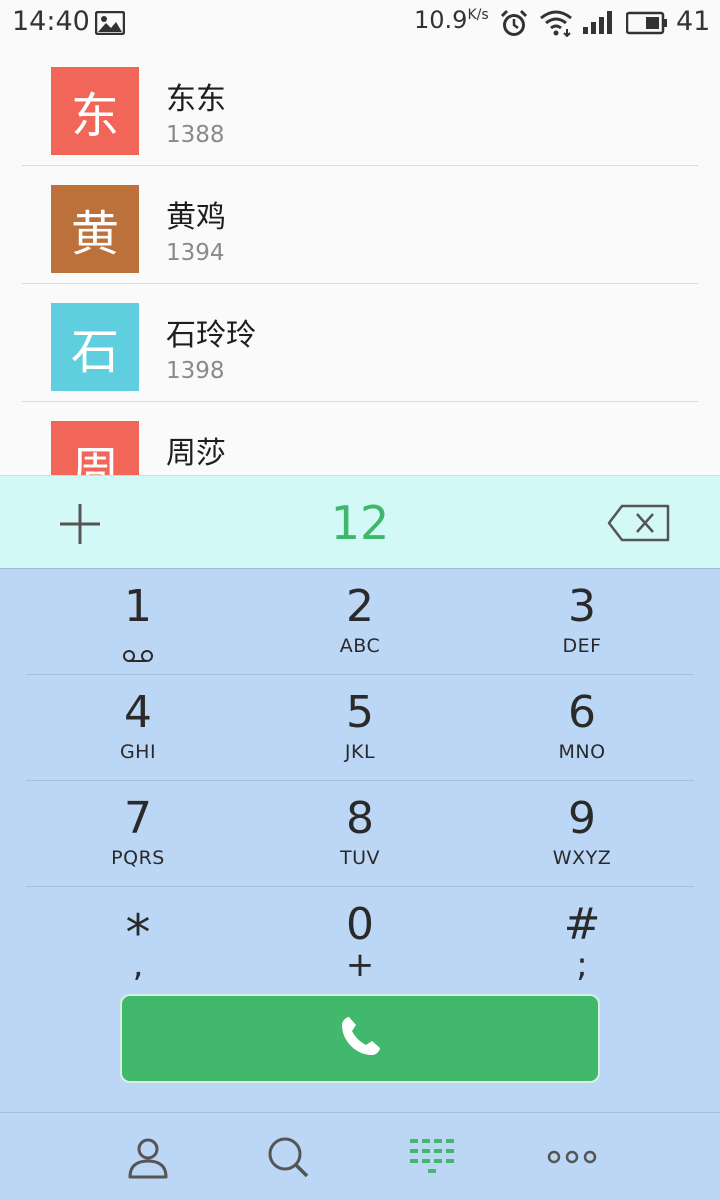  Describe the element at coordinates (478, 15) in the screenshot. I see `network-speed-unit: K/s` at that location.